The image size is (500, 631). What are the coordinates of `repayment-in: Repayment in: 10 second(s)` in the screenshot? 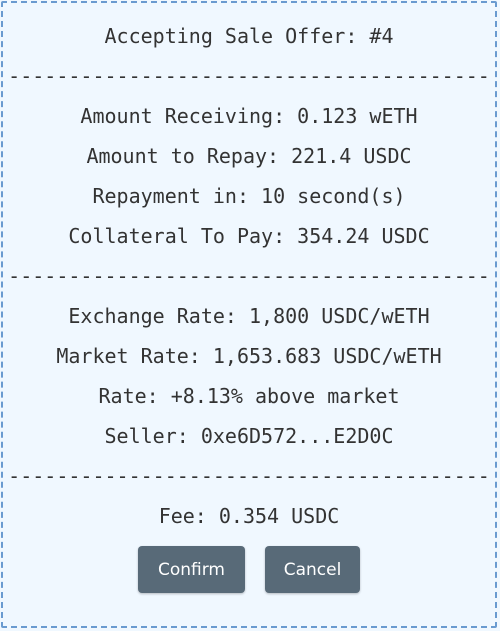 It's located at (249, 196).